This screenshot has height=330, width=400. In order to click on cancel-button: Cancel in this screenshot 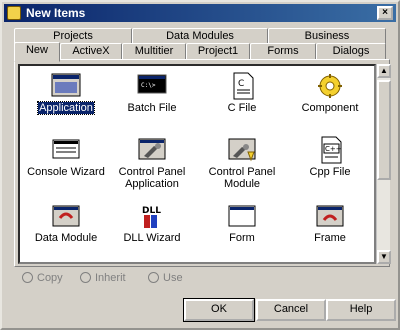, I will do `click(291, 310)`.